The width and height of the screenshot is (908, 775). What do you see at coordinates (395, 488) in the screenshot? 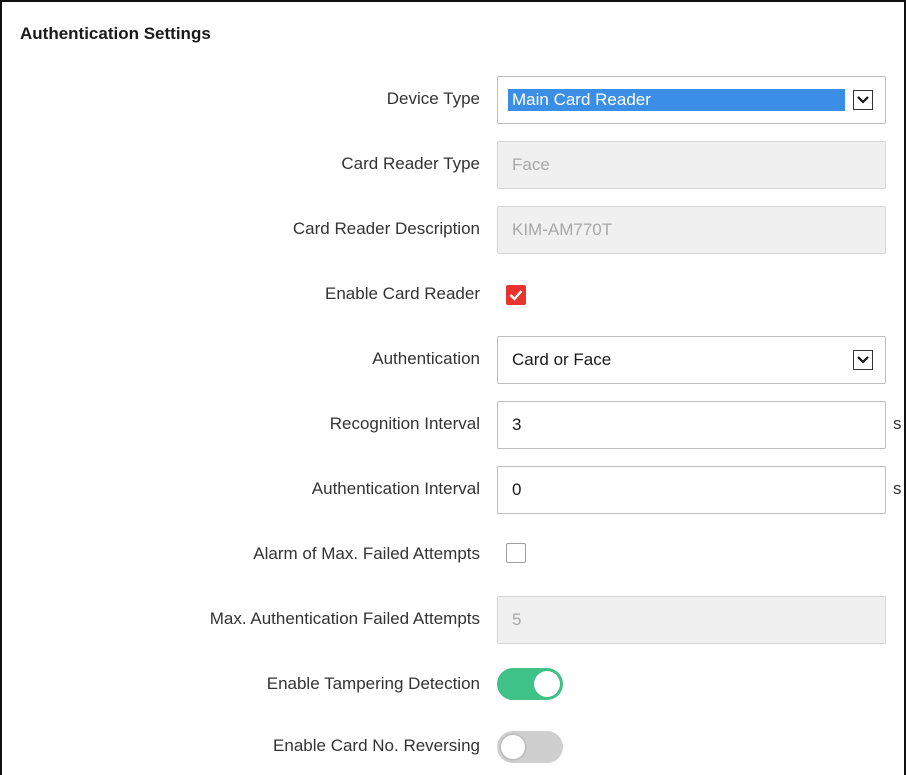
I see `authentication-interval-label: Authentication Interval` at bounding box center [395, 488].